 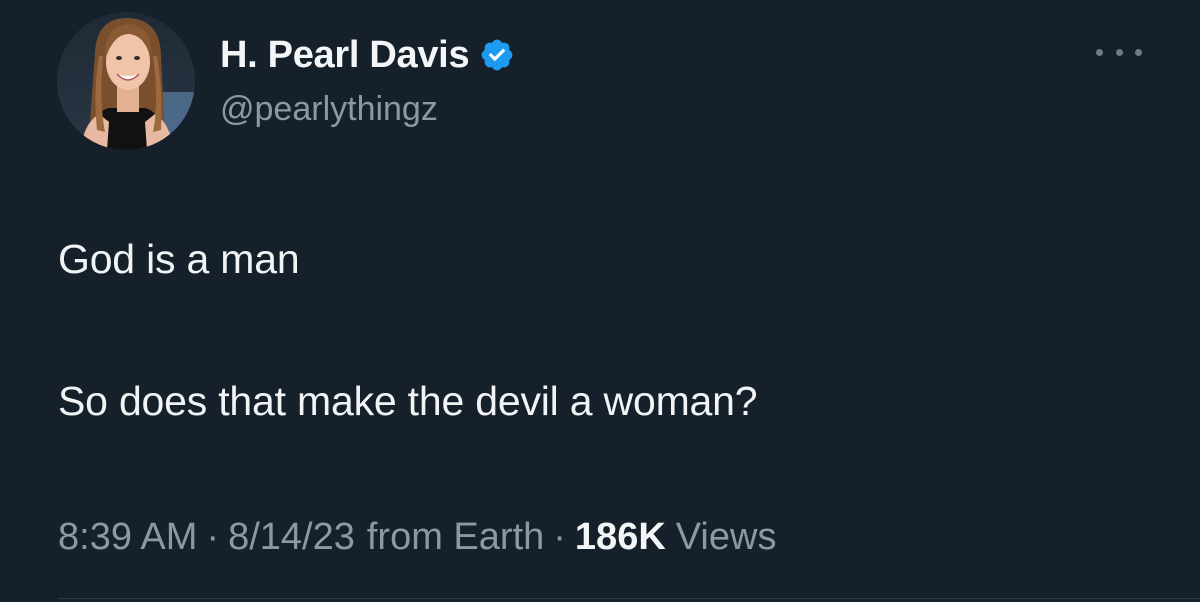 What do you see at coordinates (329, 109) in the screenshot?
I see `user-handle: @pearlythingz` at bounding box center [329, 109].